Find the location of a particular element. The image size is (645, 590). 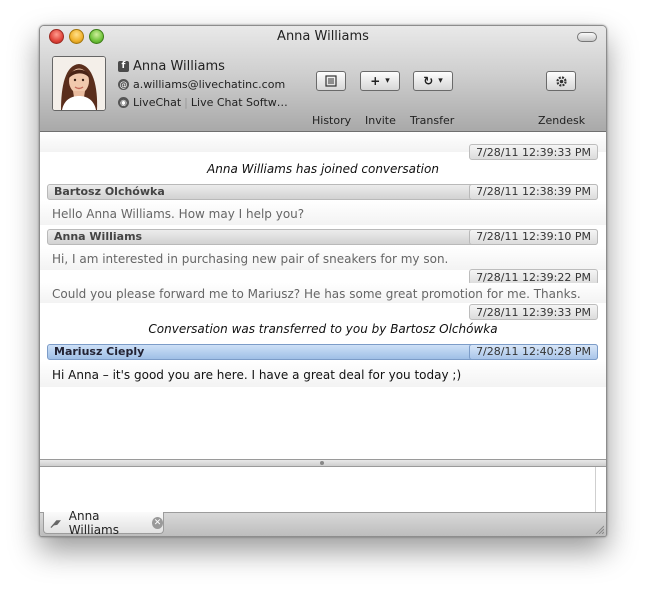

contact-name: Anna Williams is located at coordinates (179, 66).